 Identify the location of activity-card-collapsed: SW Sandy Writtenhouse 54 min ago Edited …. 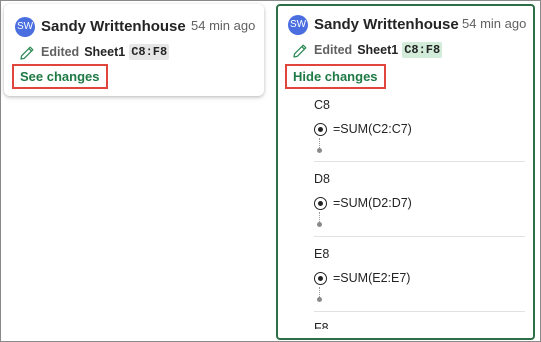
(134, 50).